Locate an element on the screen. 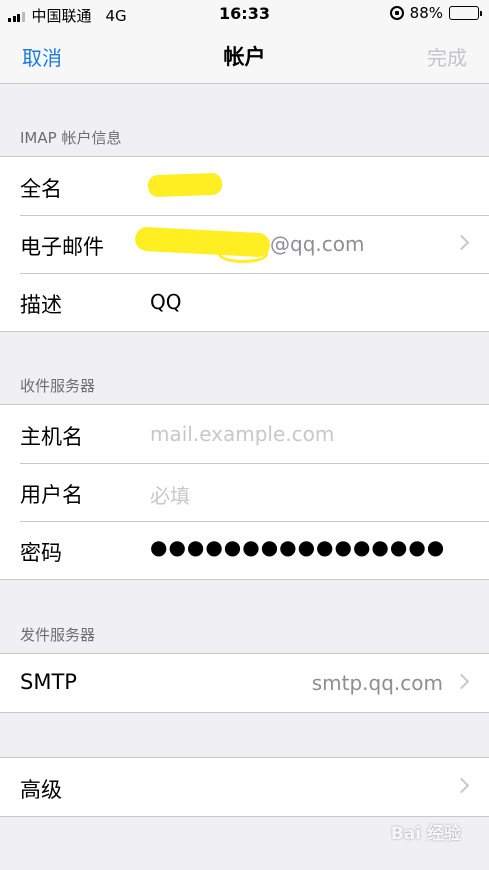 The width and height of the screenshot is (489, 870). outgoing-group: SMTP smtp.qq.com is located at coordinates (244, 683).